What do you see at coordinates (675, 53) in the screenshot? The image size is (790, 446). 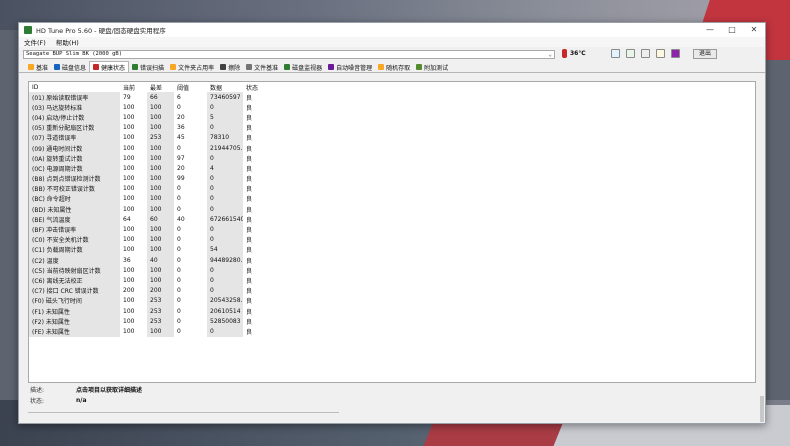 I see `save-icon` at bounding box center [675, 53].